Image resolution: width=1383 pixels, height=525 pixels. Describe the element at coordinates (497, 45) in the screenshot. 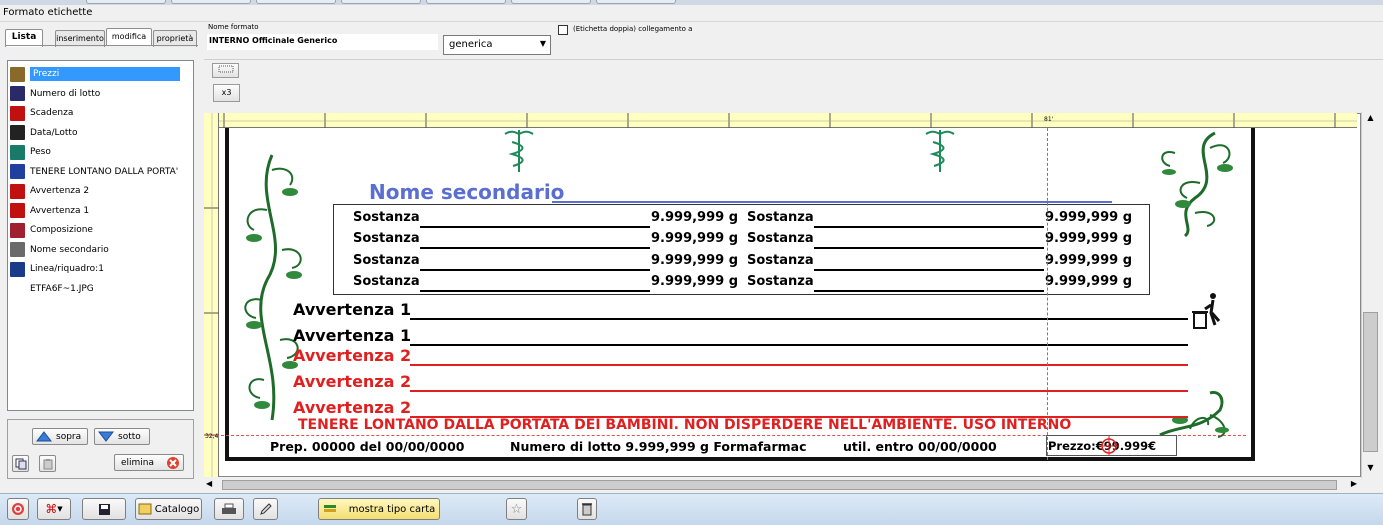

I see `format-type-select: generica ▼` at that location.